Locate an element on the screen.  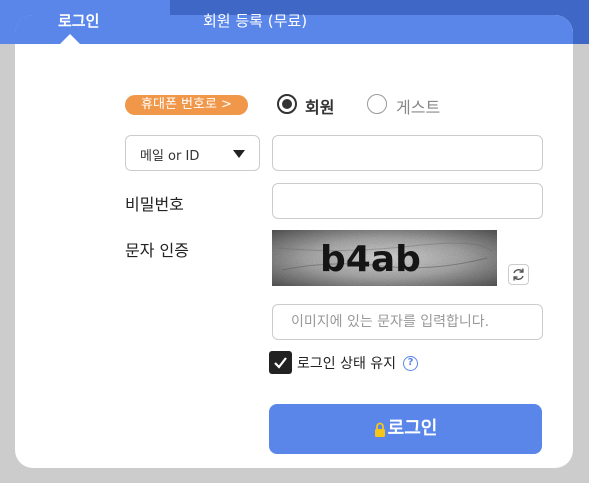
id-type-select: 메일 or ID is located at coordinates (192, 153).